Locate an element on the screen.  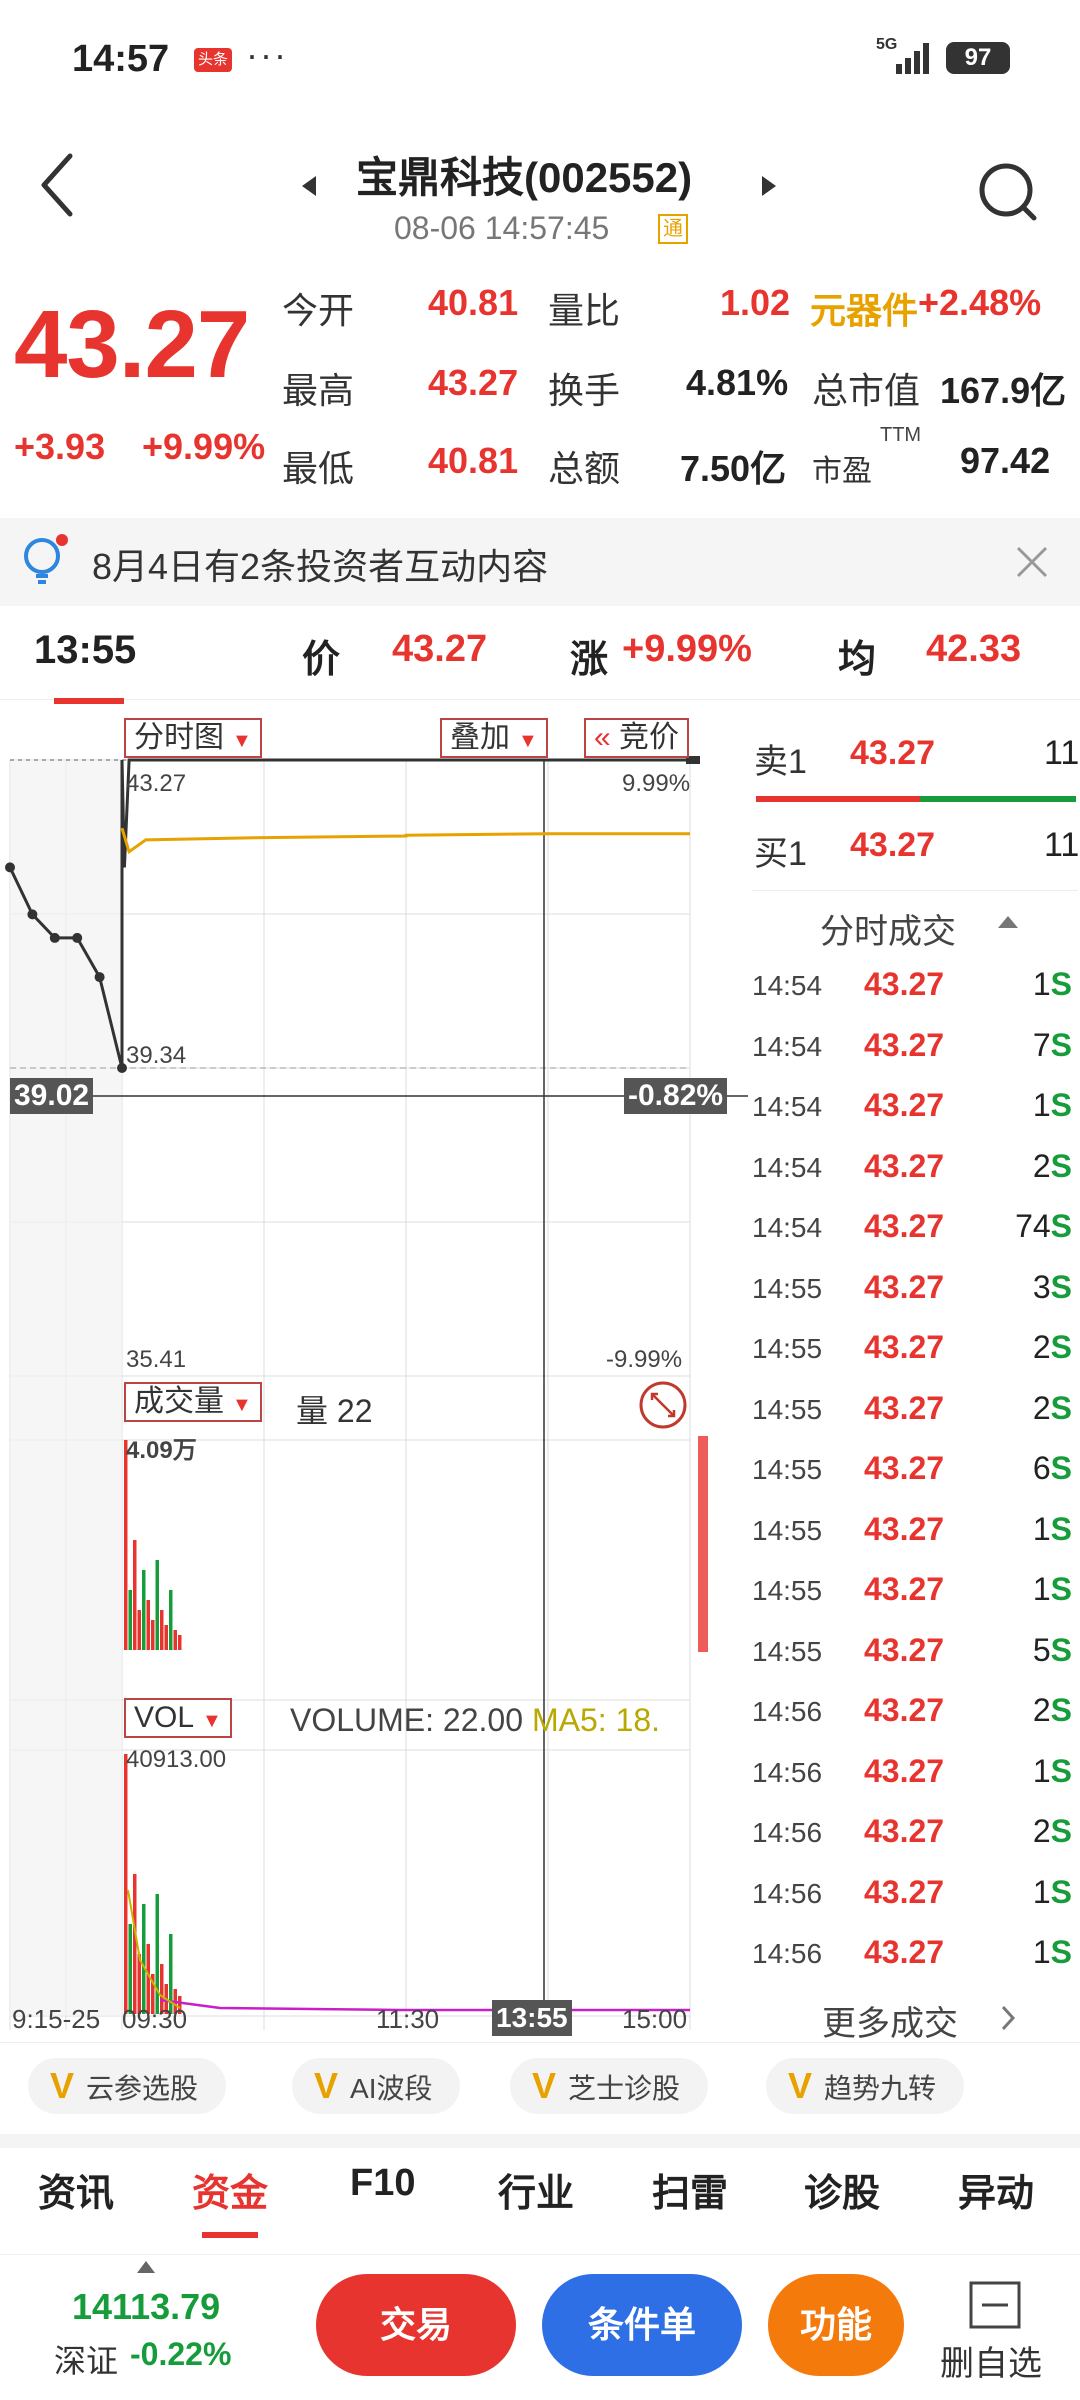
prev-stock-arrow-icon is located at coordinates (309, 186).